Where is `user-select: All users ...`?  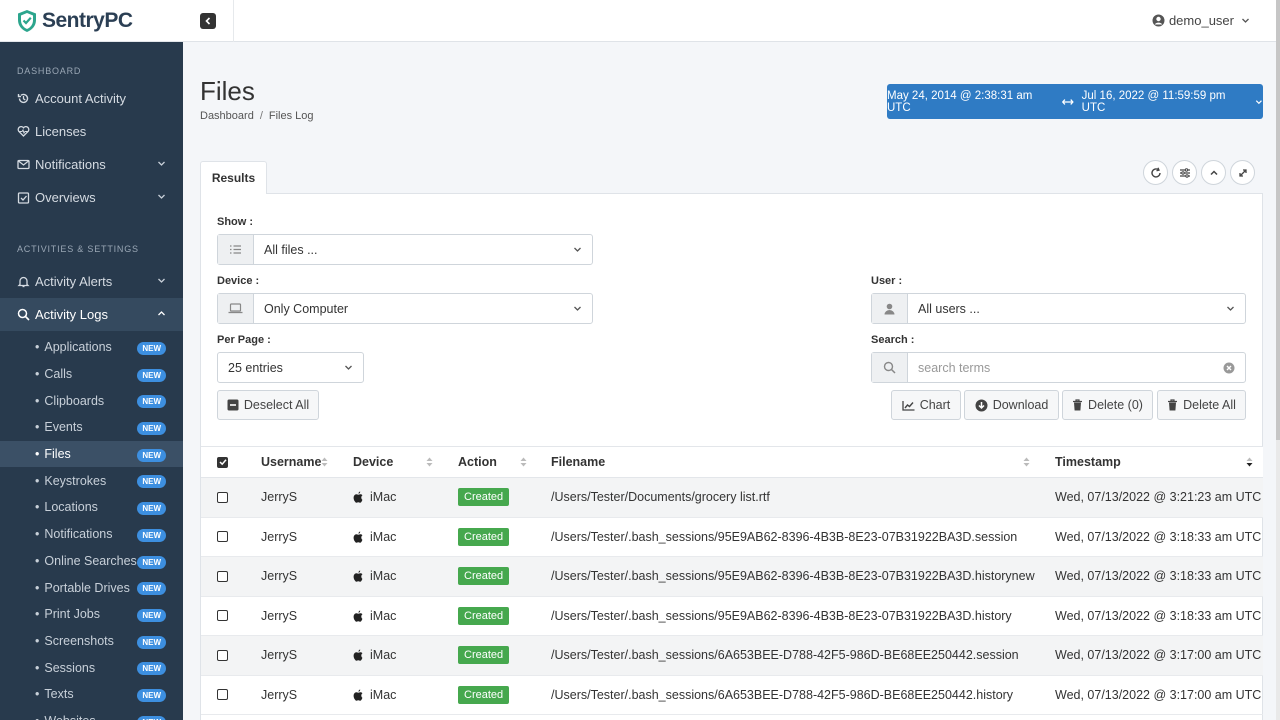
user-select: All users ... is located at coordinates (1058, 308).